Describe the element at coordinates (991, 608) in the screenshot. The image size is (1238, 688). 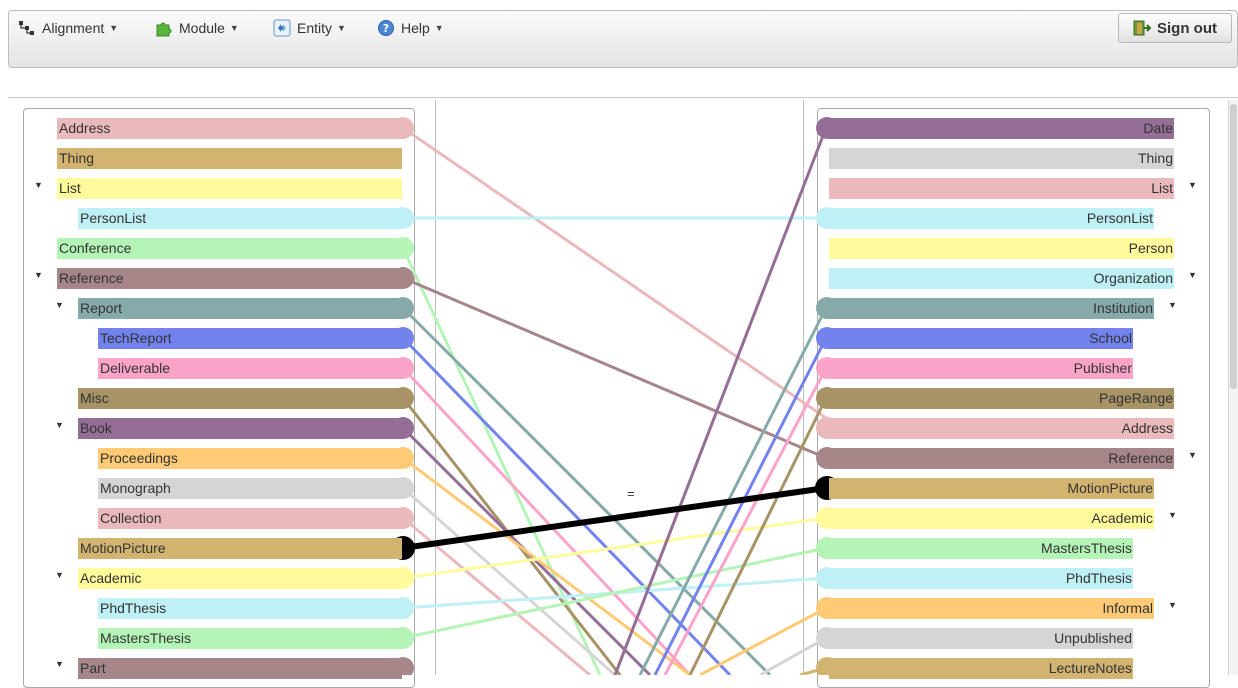
I see `right-class-informal: Informal` at that location.